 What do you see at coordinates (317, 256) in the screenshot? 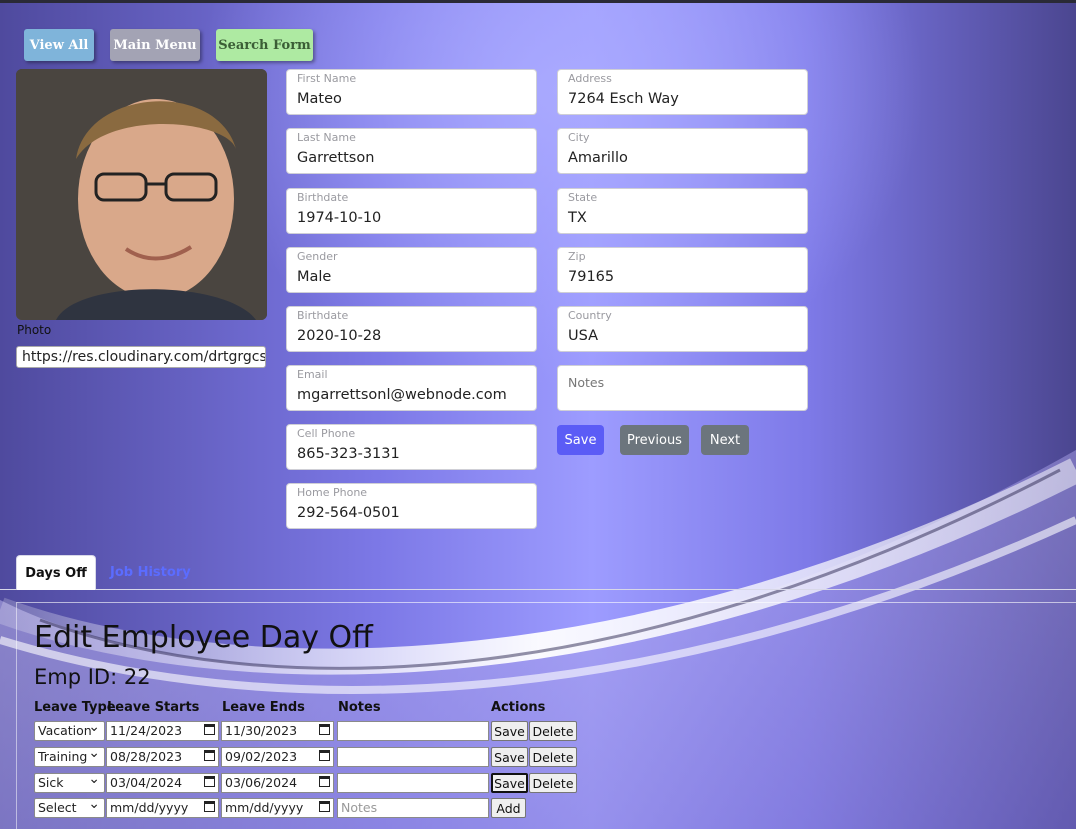
I see `gender-label: Gender` at bounding box center [317, 256].